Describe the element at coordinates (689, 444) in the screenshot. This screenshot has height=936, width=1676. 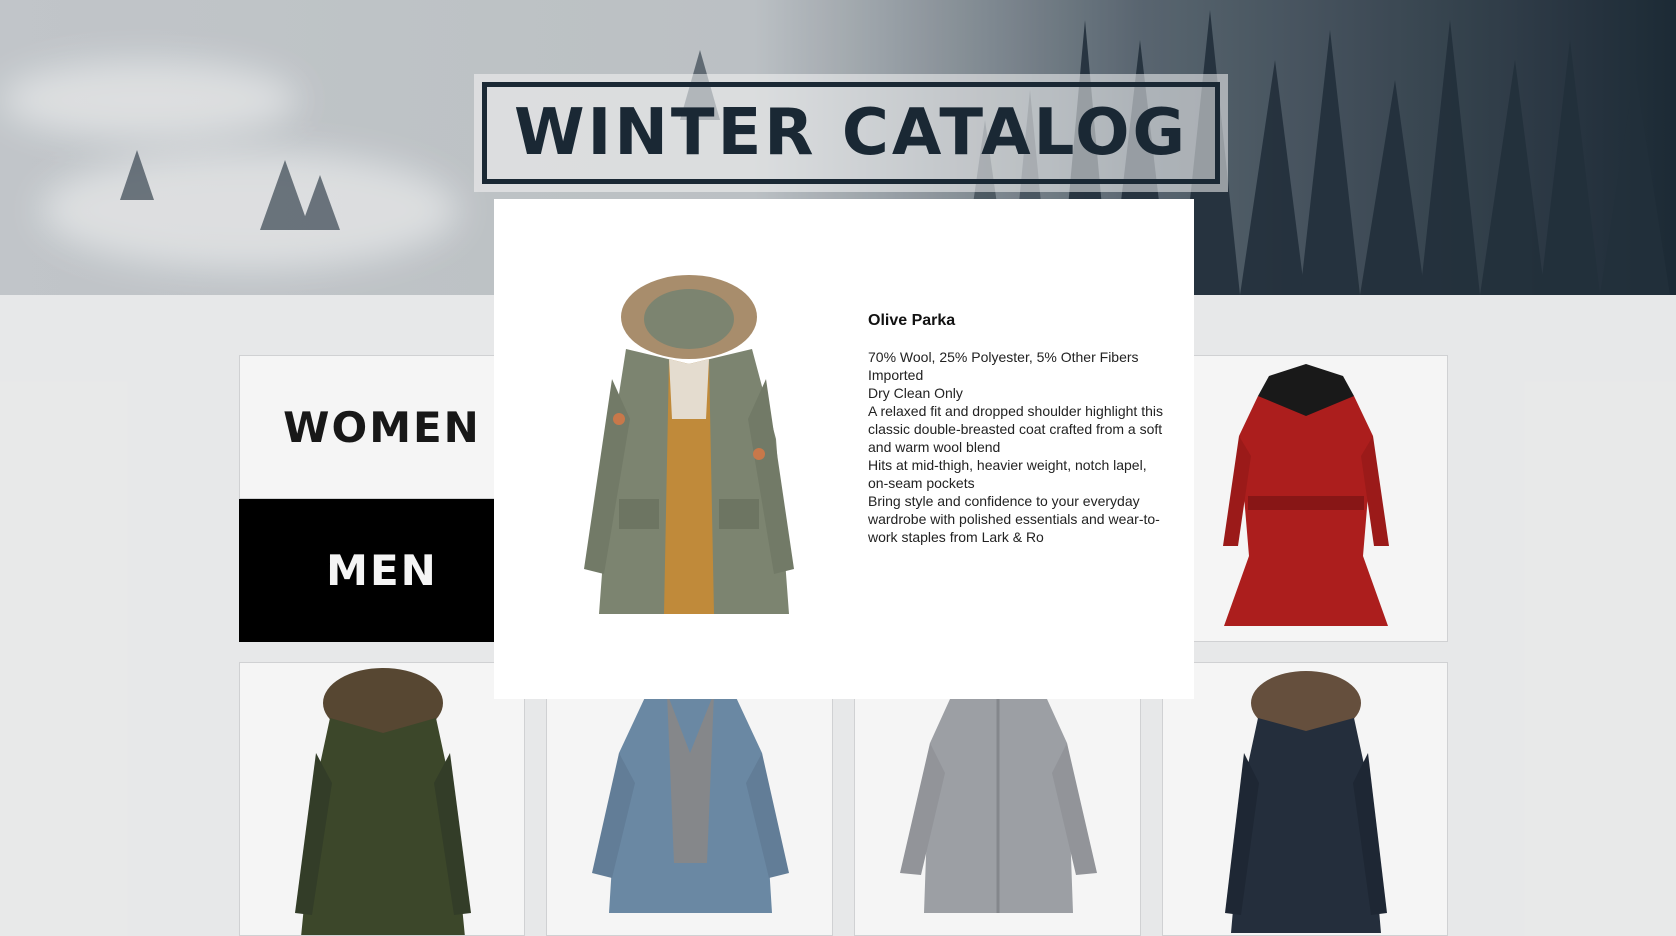
I see `olive-parka-image` at that location.